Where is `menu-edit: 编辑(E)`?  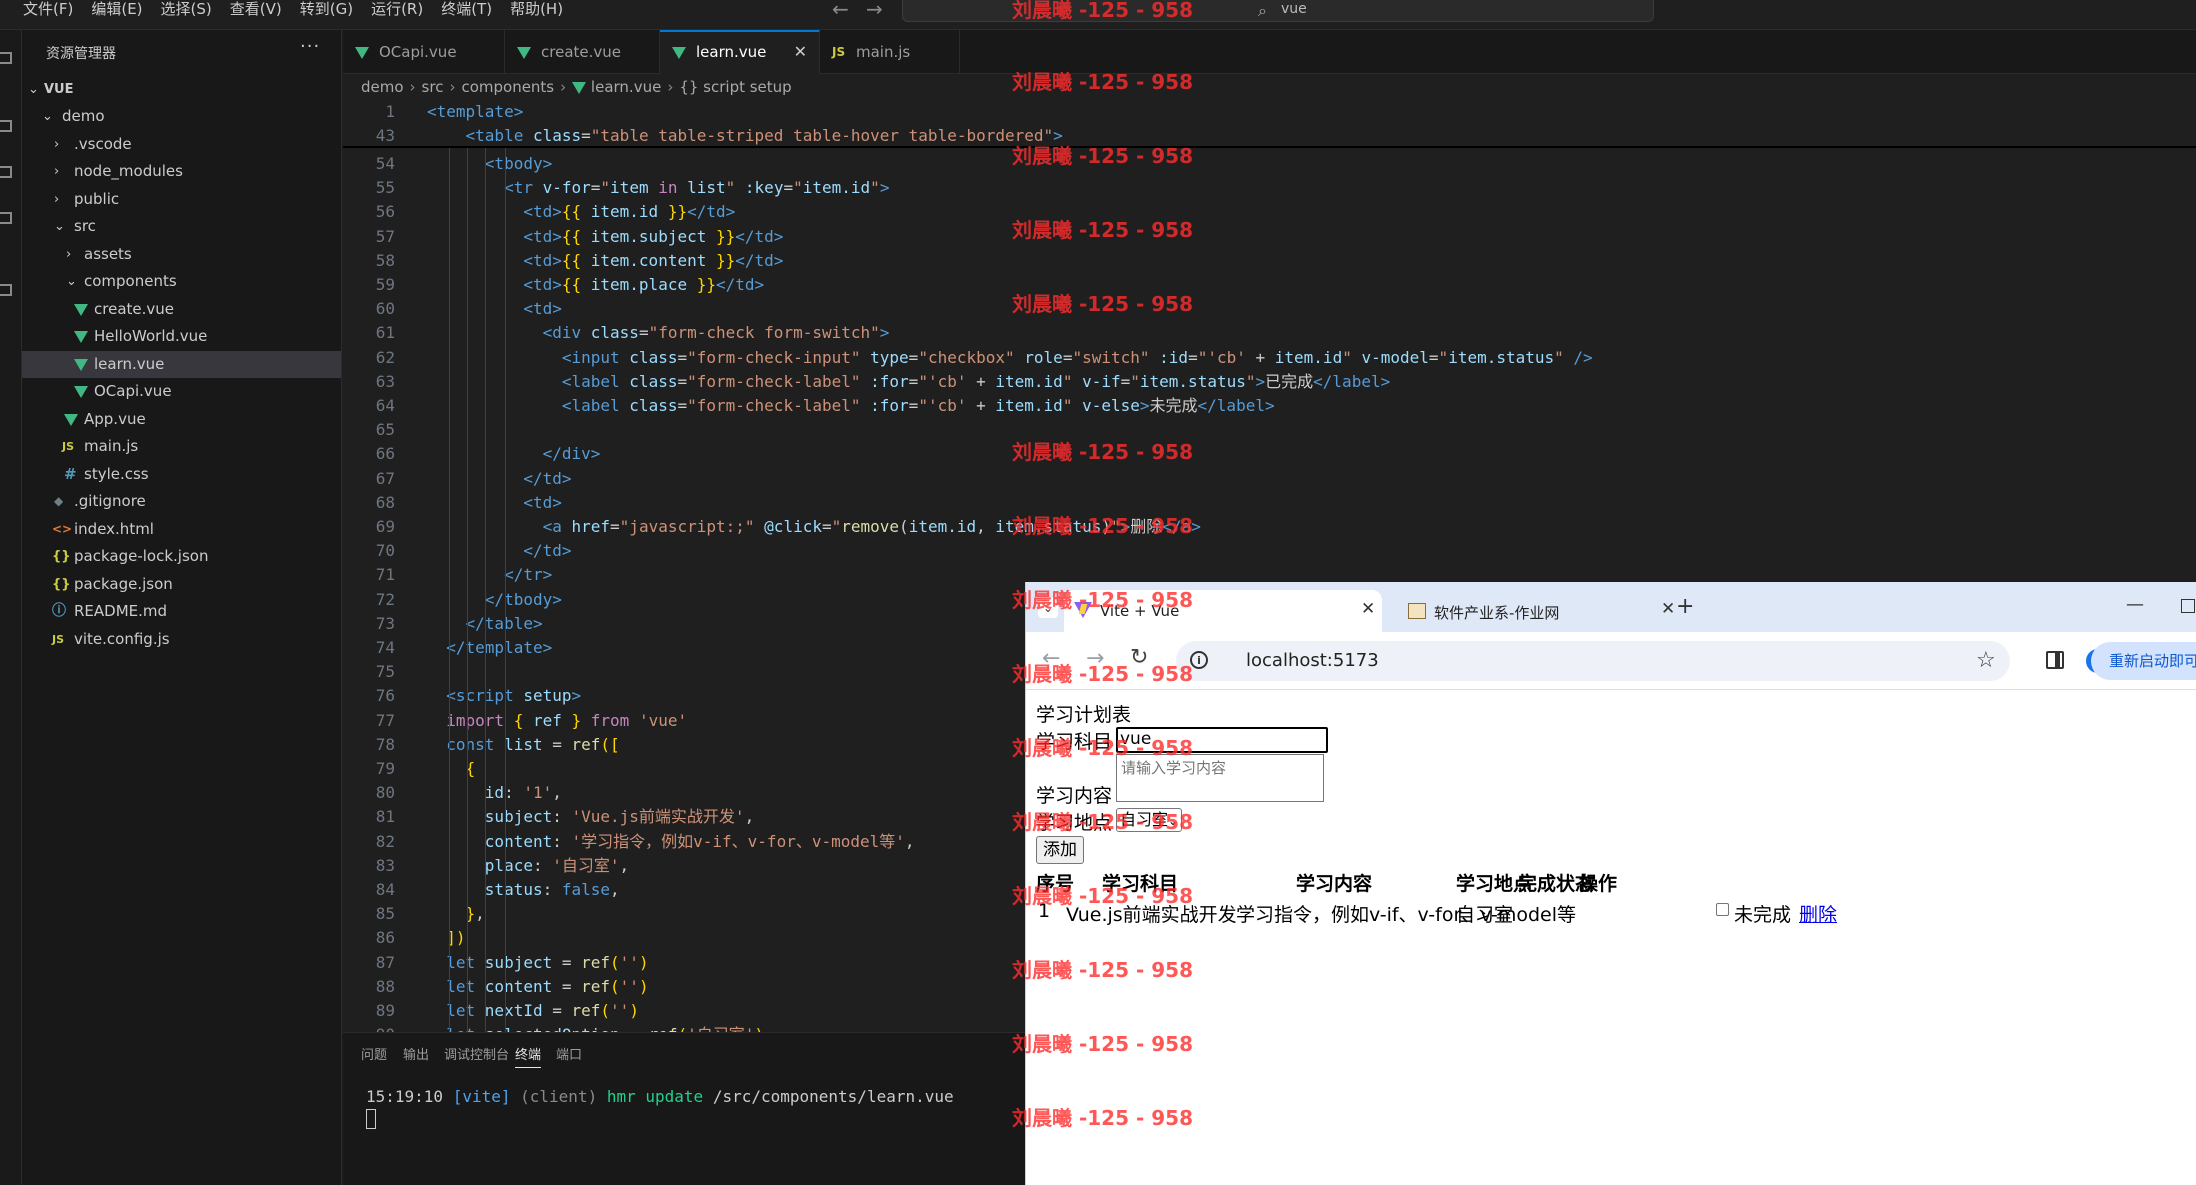 menu-edit: 编辑(E) is located at coordinates (116, 10).